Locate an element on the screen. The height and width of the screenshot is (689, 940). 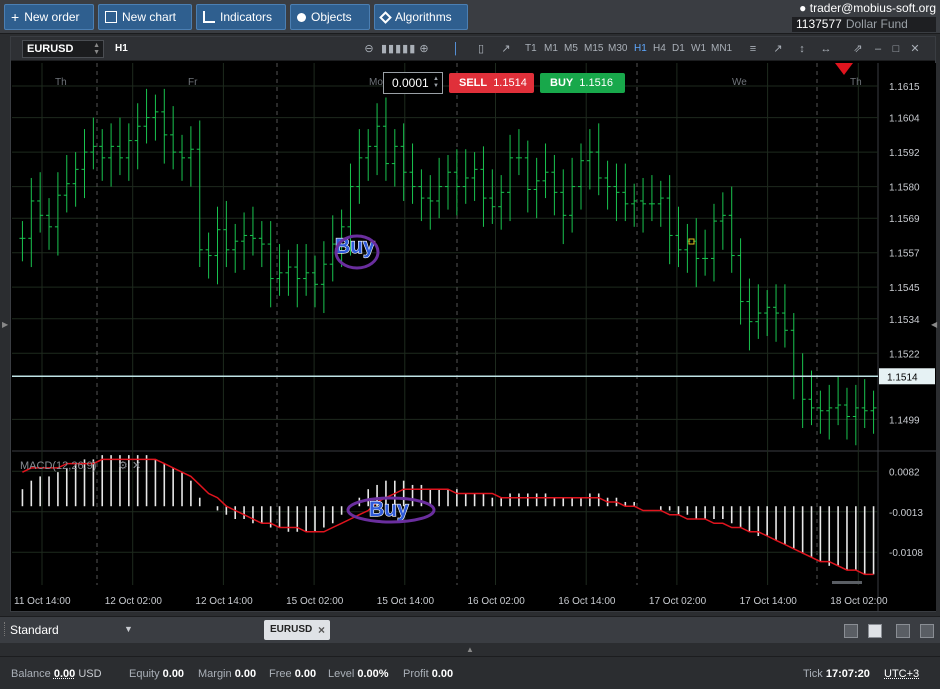
line-chart-type-icon: ↗ is located at coordinates (506, 49).